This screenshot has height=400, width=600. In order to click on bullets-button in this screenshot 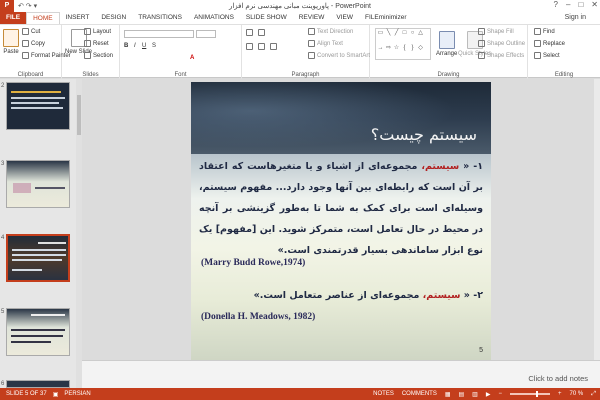, I will do `click(249, 32)`.